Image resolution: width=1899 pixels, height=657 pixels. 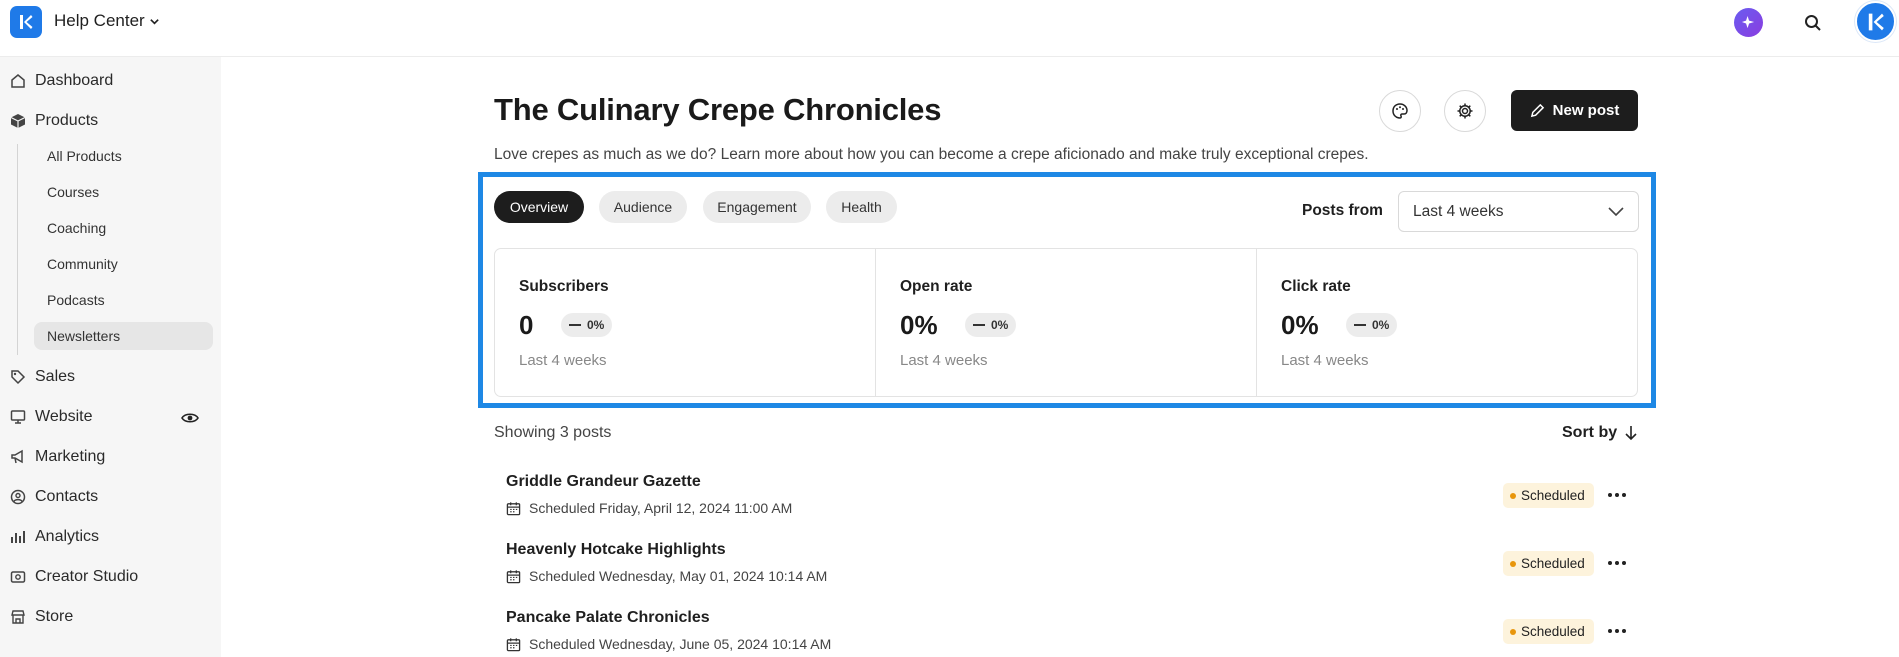 I want to click on posts-from-select: Last 4 weeks, so click(x=1518, y=211).